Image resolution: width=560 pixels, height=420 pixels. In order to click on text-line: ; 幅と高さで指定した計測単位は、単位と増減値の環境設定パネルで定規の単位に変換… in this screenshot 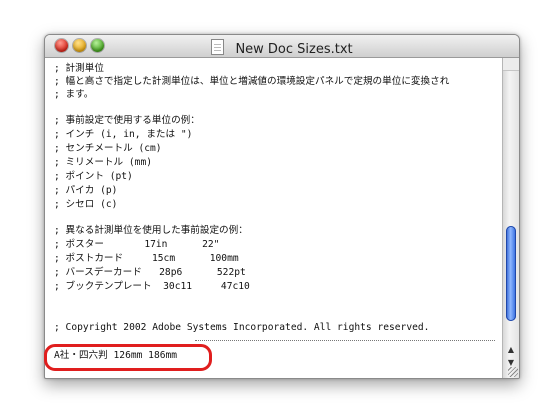, I will do `click(252, 81)`.